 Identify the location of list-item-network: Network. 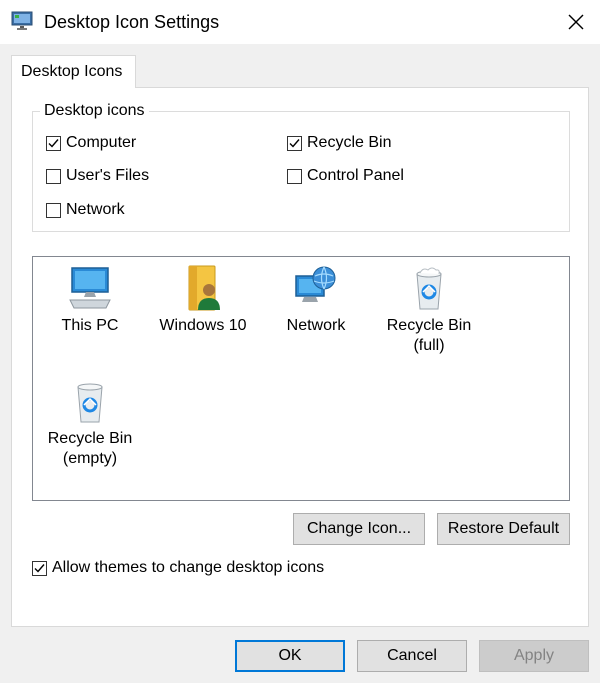
(316, 300).